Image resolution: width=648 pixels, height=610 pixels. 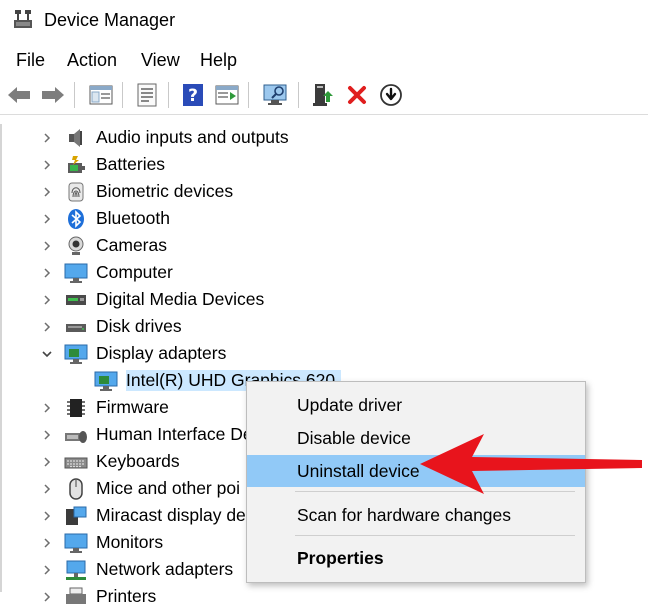 I want to click on tree-item-computer: Computer, so click(x=106, y=272).